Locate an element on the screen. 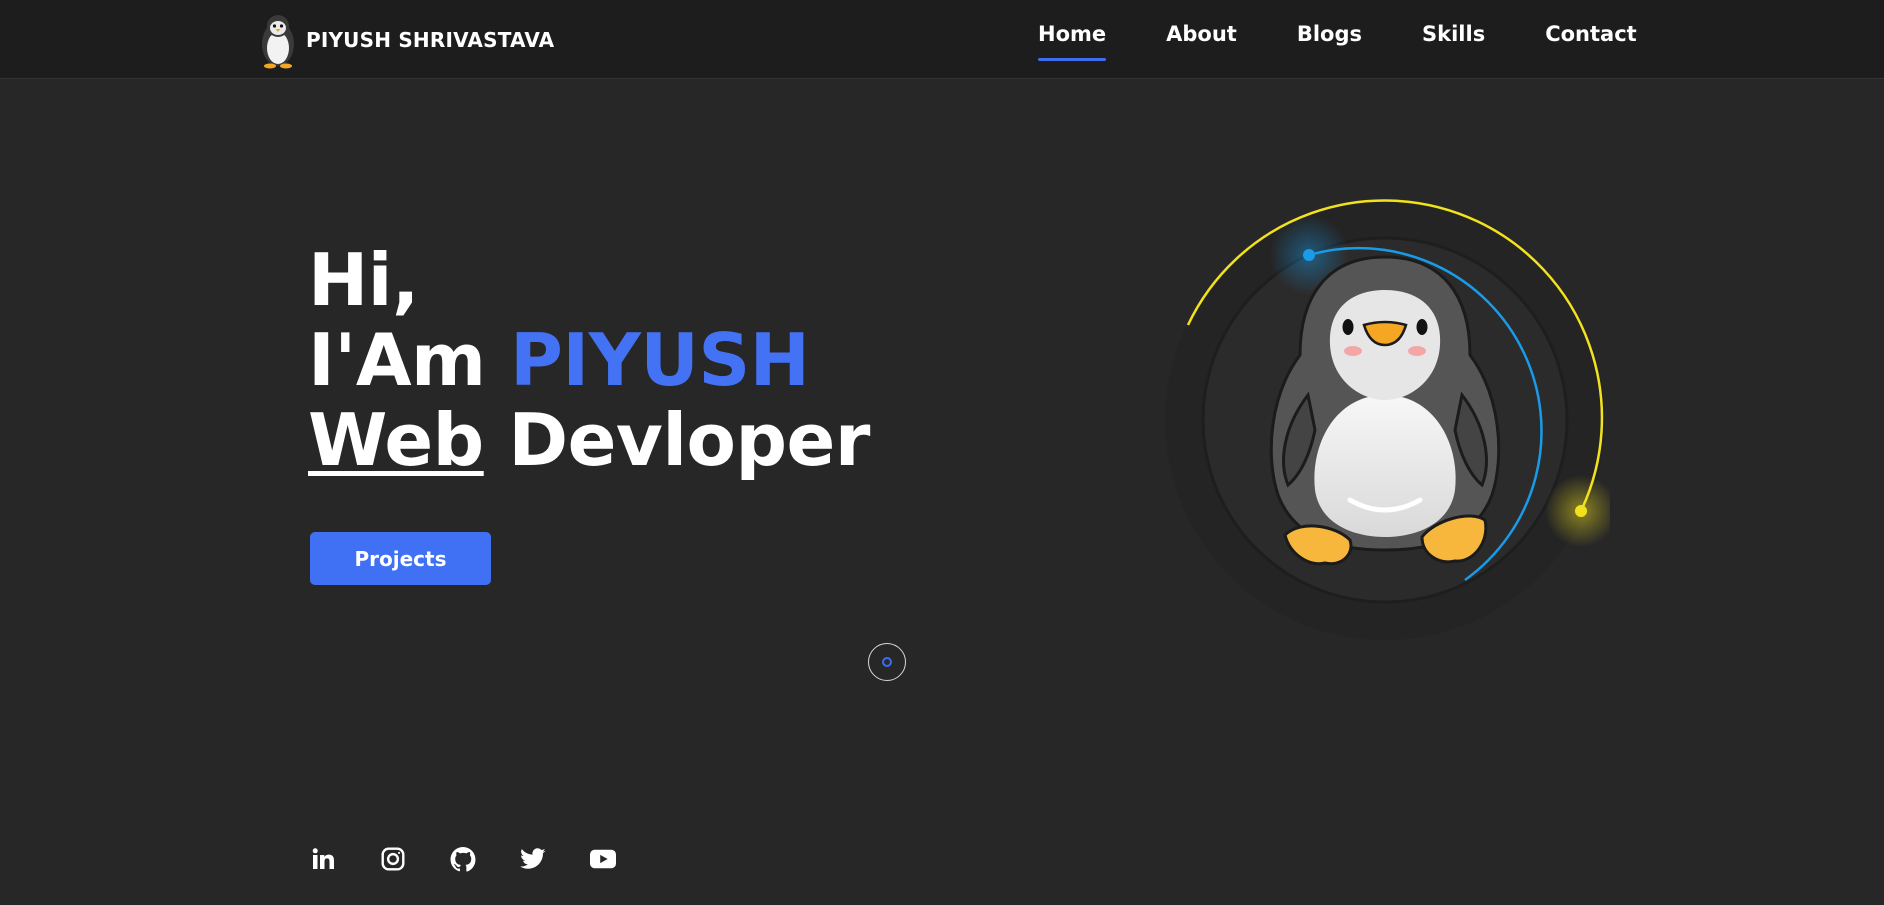  social-links is located at coordinates (463, 859).